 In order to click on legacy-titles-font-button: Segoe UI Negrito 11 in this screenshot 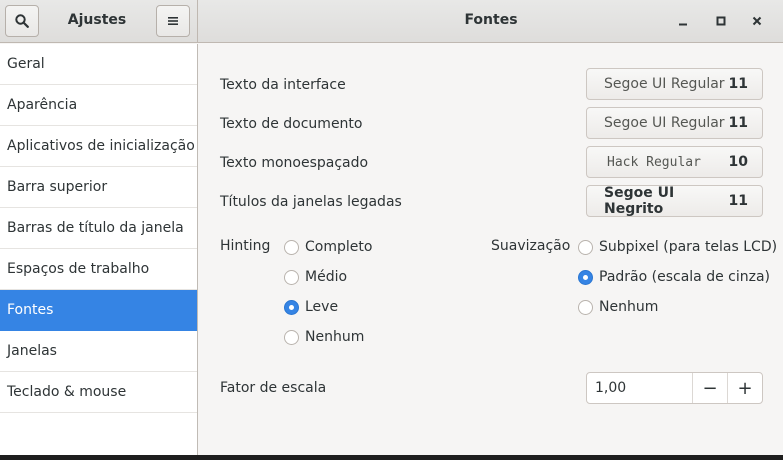, I will do `click(674, 201)`.